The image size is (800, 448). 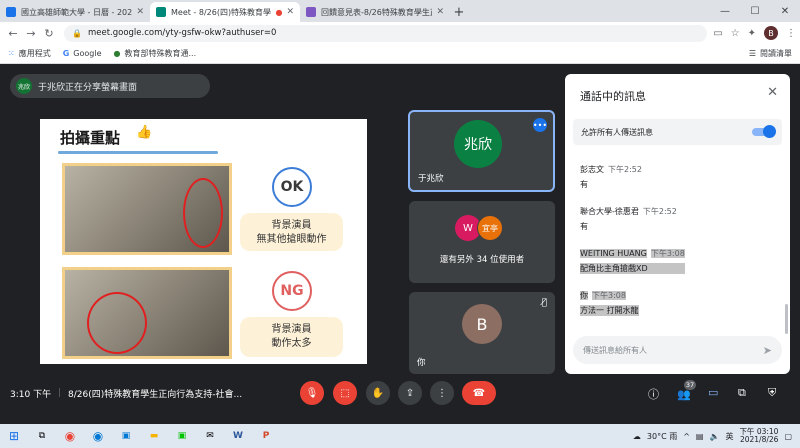 I want to click on others-tile: W 宜亭 還有另外 34 位使用者, so click(x=482, y=242).